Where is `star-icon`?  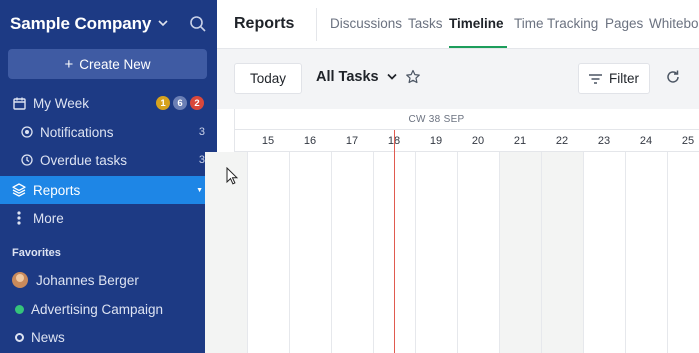 star-icon is located at coordinates (413, 77).